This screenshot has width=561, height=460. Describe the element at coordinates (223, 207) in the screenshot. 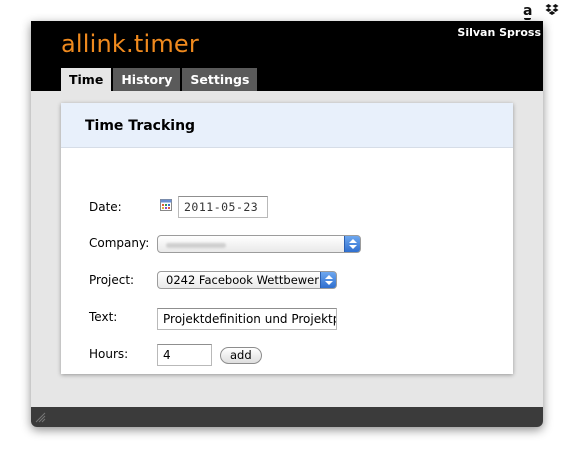

I see `date-input: 2011-05-23` at that location.